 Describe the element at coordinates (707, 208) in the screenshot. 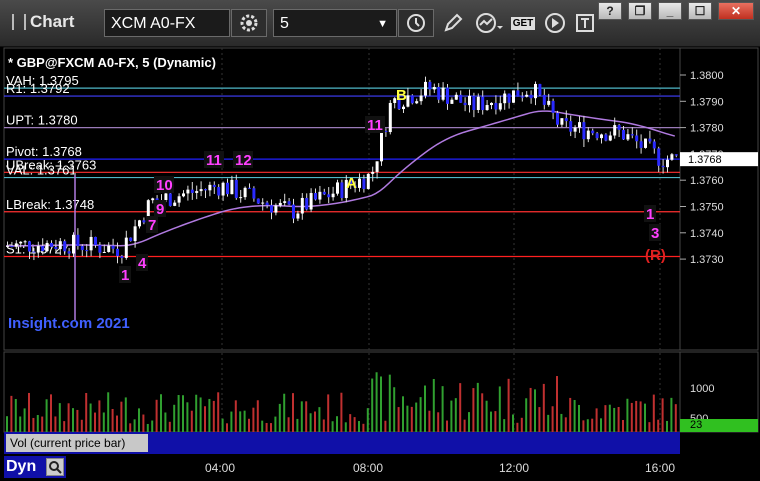

I see `price-tick-label: 1.3750` at that location.